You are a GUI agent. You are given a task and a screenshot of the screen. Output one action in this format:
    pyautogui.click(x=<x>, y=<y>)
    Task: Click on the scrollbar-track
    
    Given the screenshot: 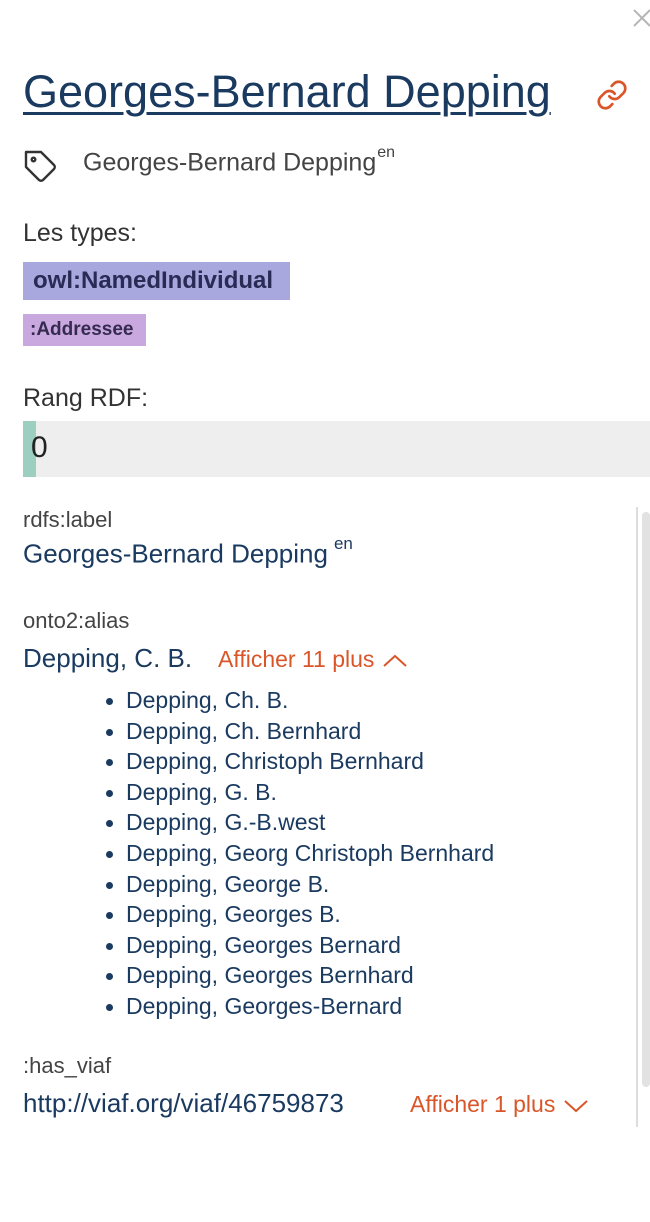 What is the action you would take?
    pyautogui.click(x=637, y=817)
    